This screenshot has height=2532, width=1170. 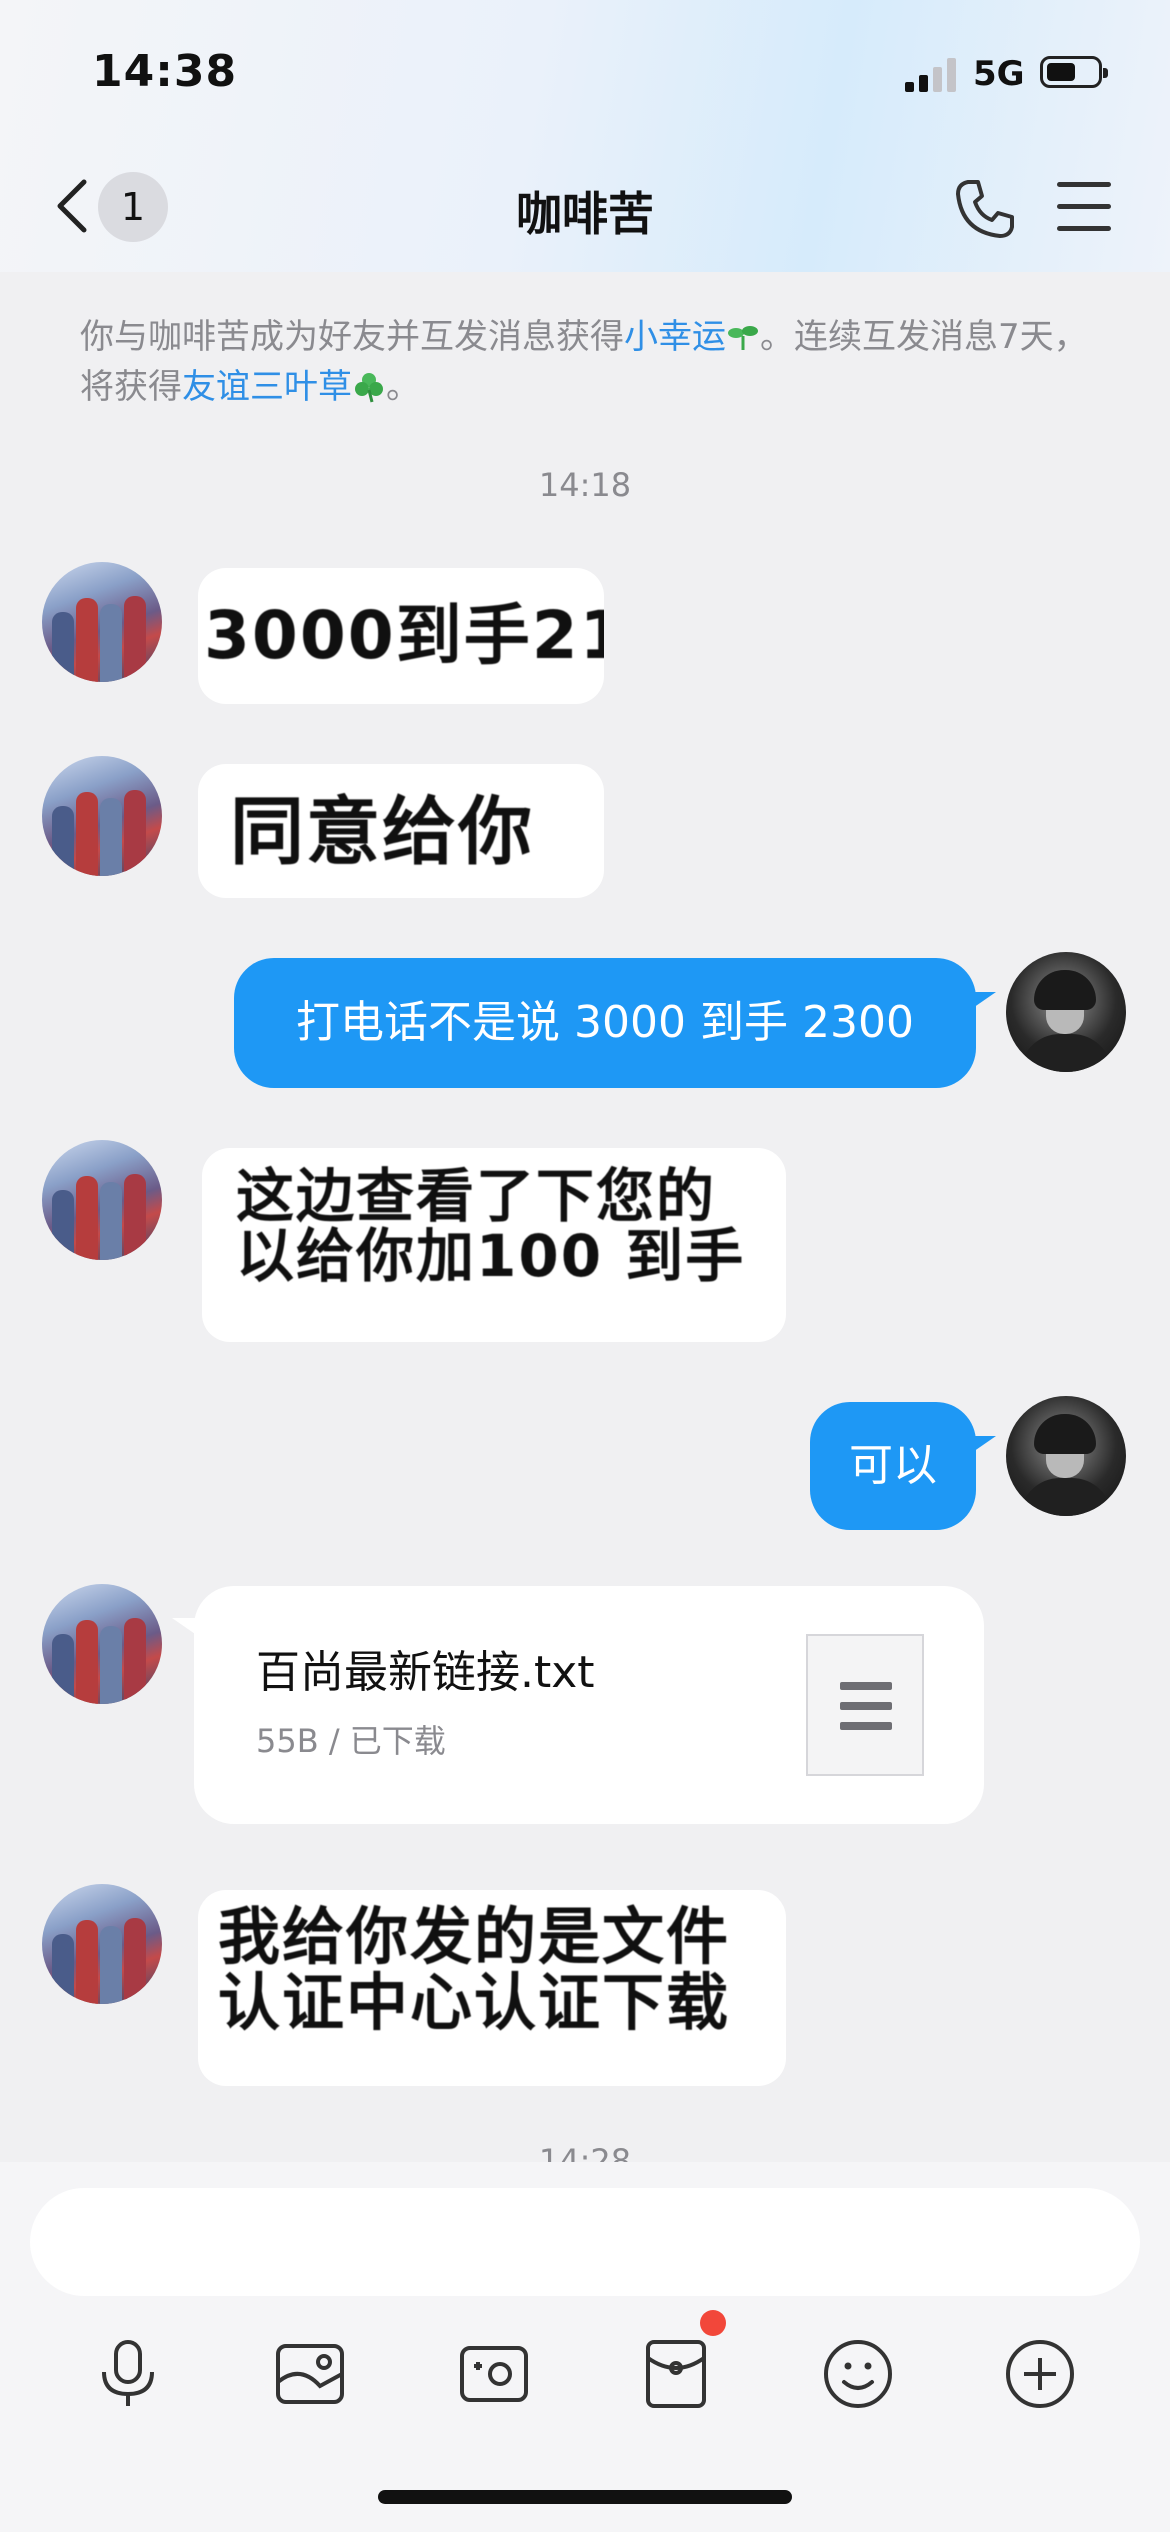 What do you see at coordinates (585, 2242) in the screenshot?
I see `message-input` at bounding box center [585, 2242].